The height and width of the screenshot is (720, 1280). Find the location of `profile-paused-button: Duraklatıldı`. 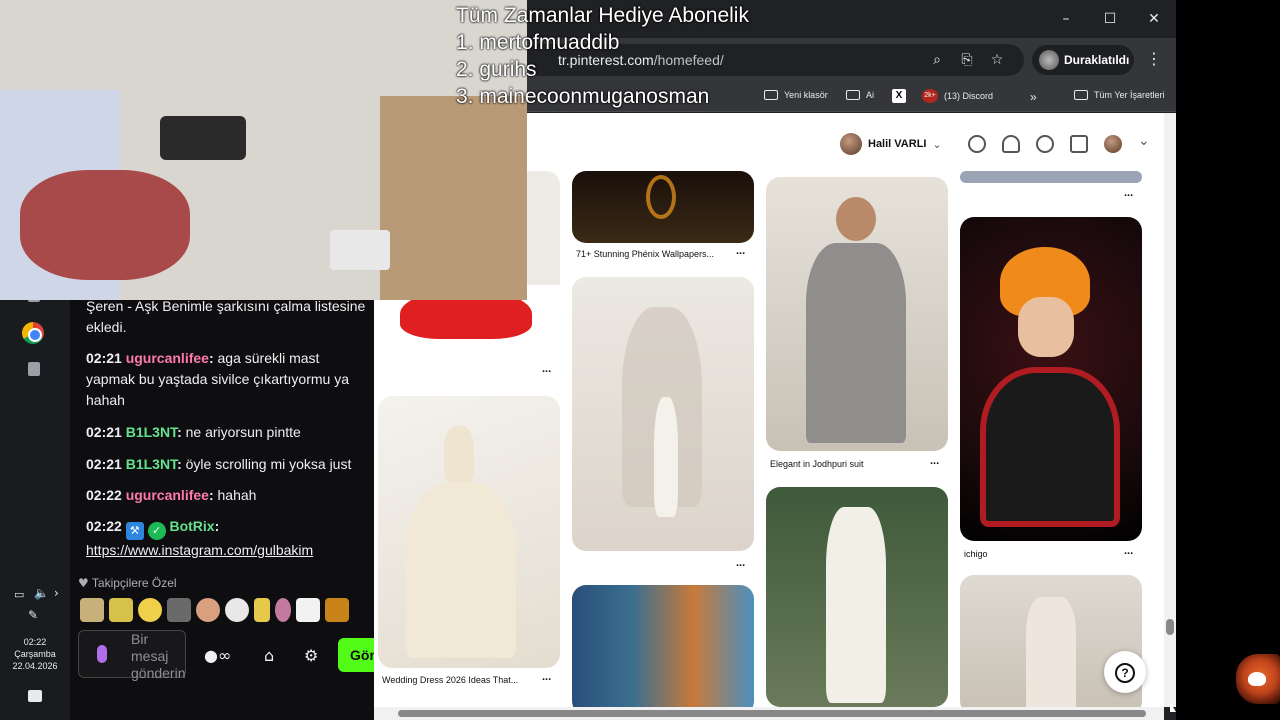

profile-paused-button: Duraklatıldı is located at coordinates (1083, 60).